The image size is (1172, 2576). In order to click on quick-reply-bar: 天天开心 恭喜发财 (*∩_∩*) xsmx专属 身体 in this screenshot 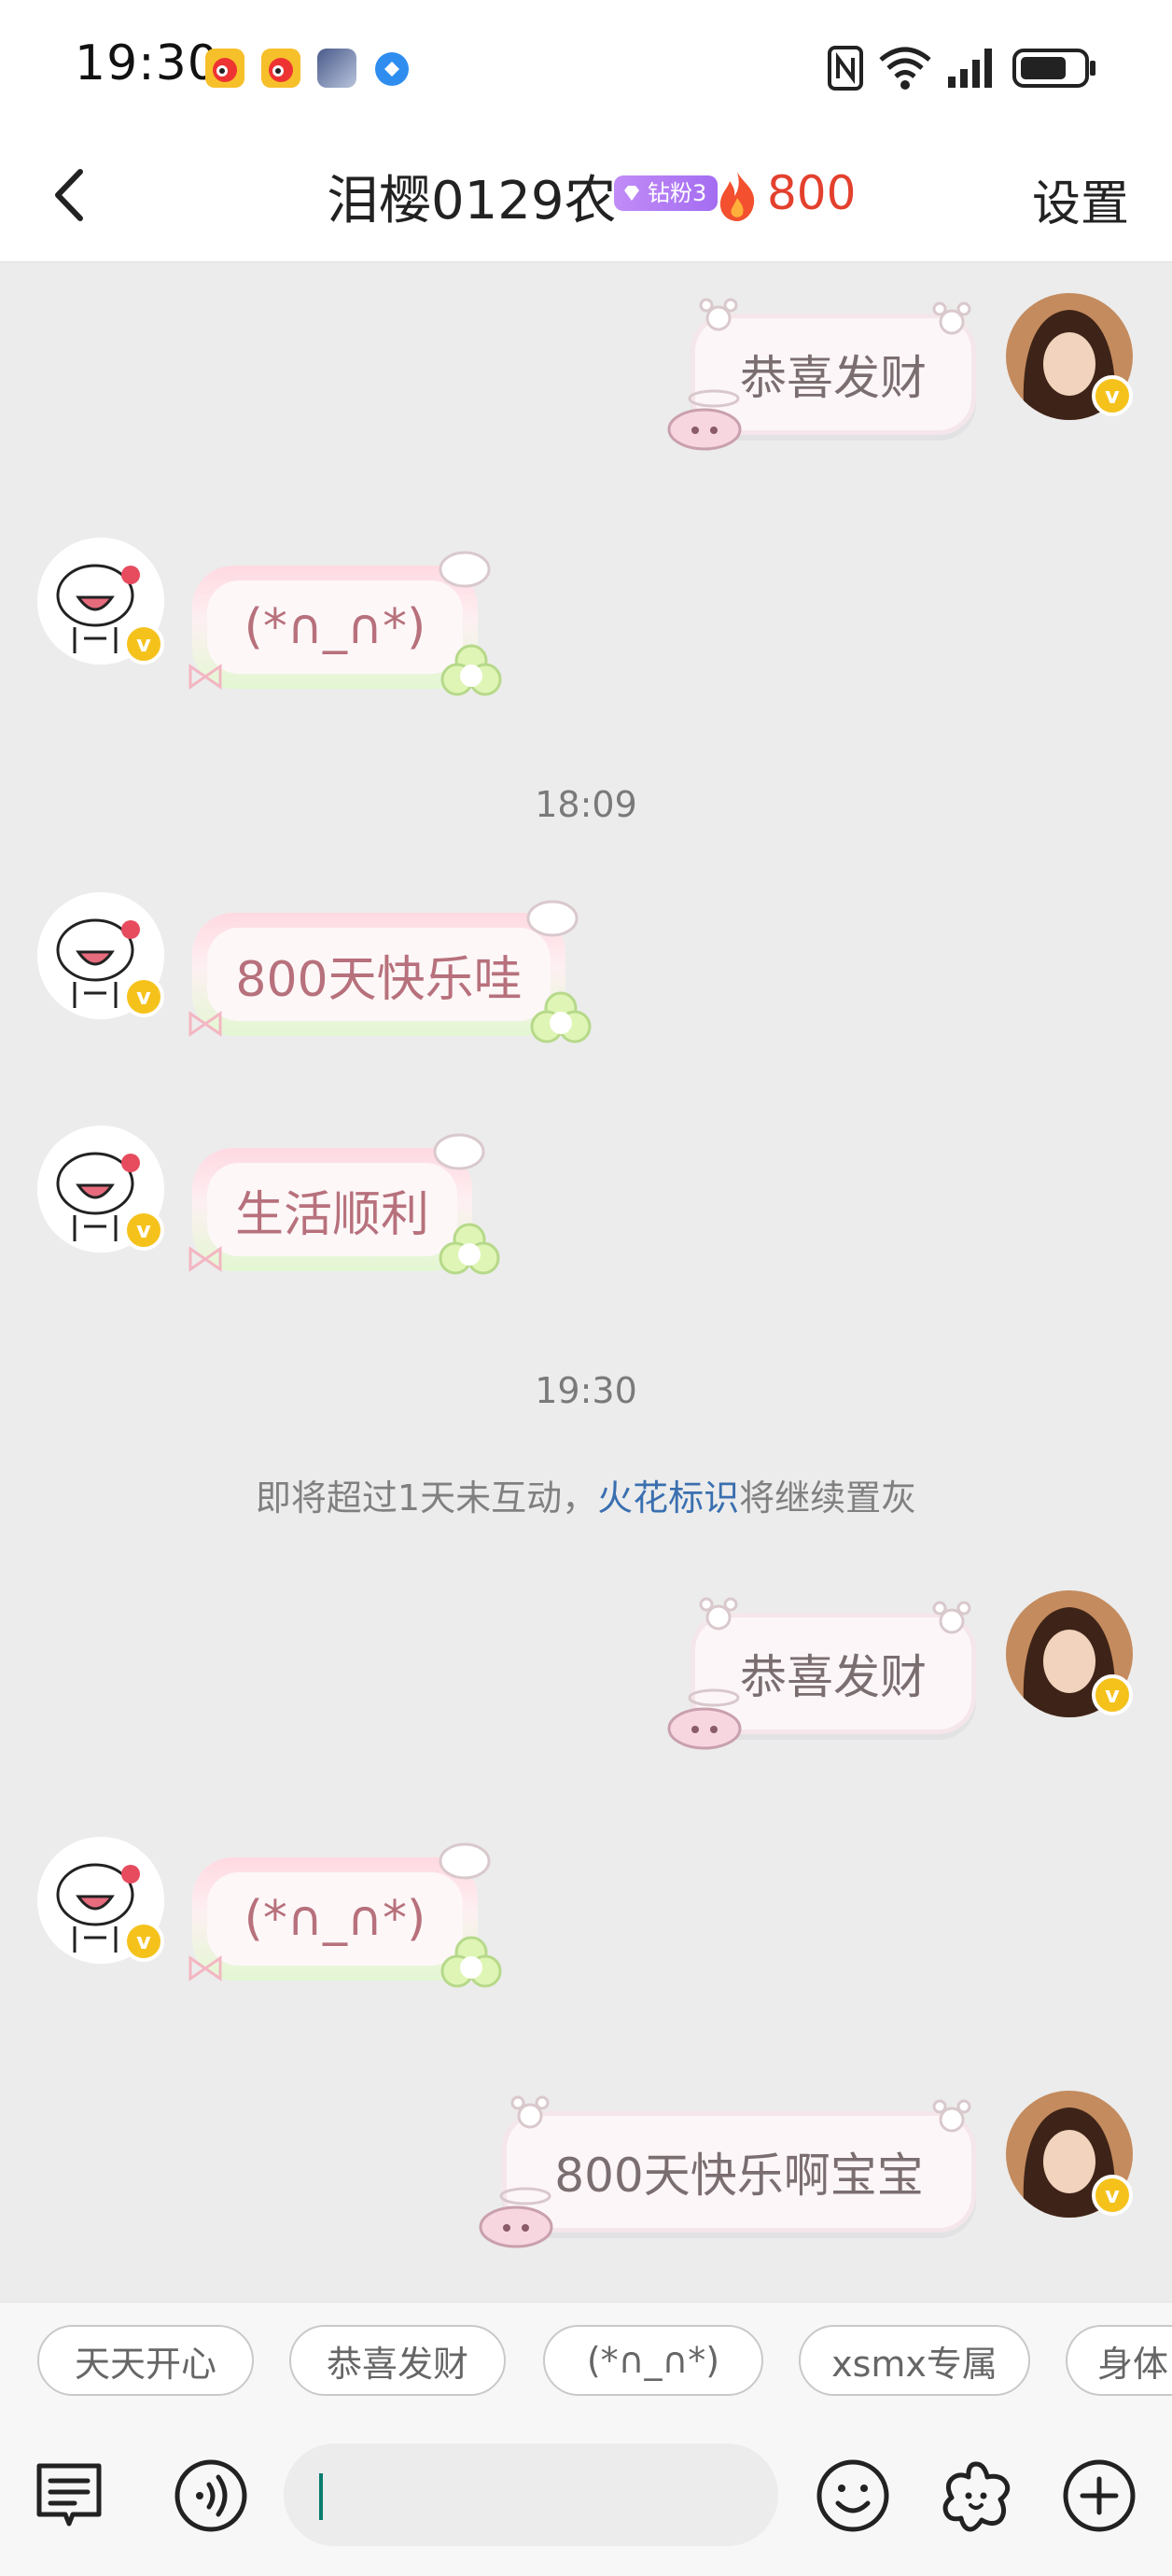, I will do `click(586, 2358)`.